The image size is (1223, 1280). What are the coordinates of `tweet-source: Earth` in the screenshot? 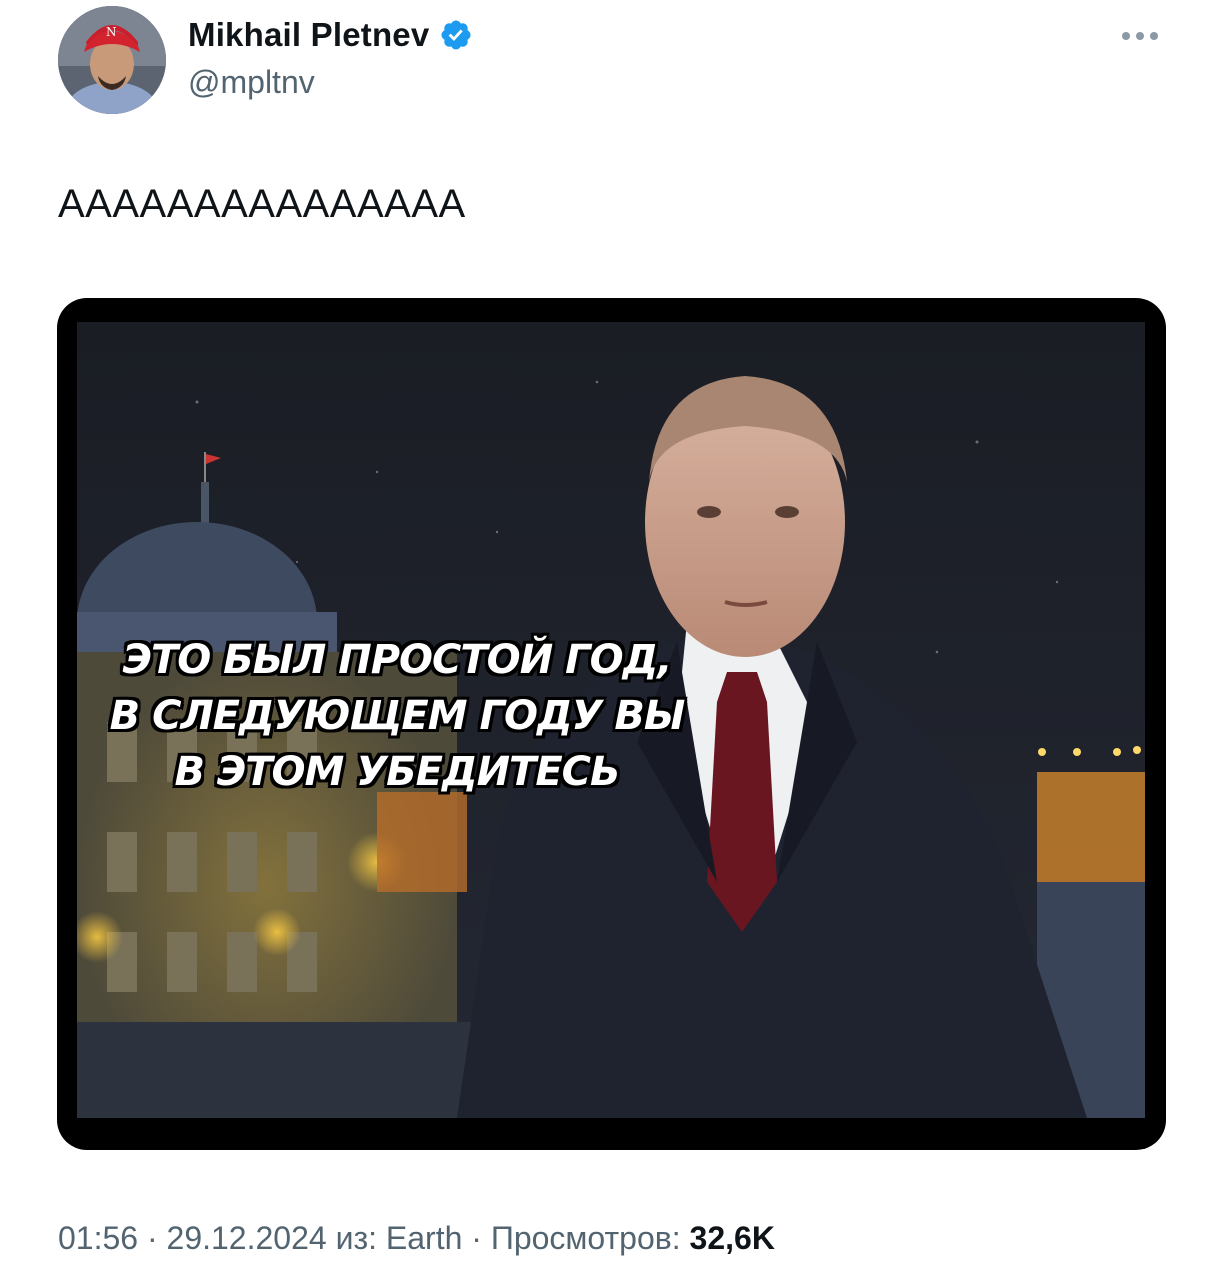 It's located at (424, 1238).